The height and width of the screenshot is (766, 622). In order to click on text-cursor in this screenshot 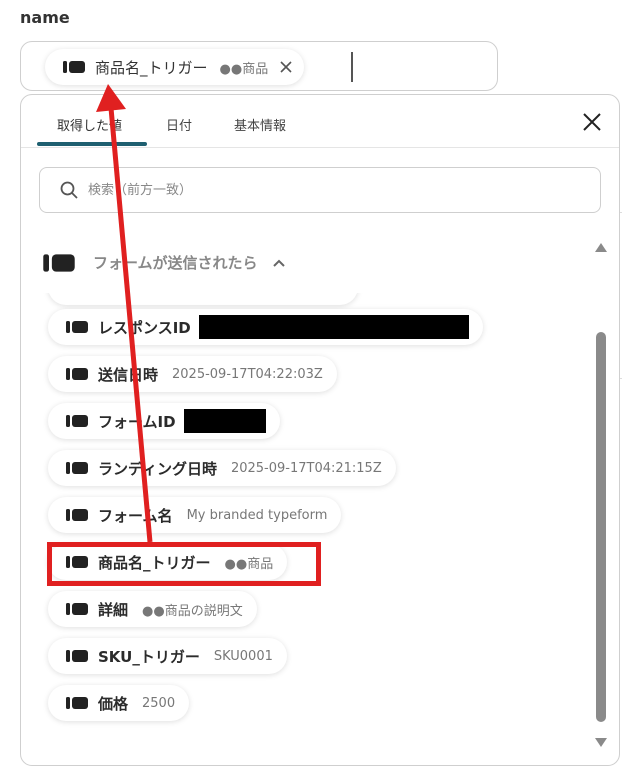, I will do `click(352, 67)`.